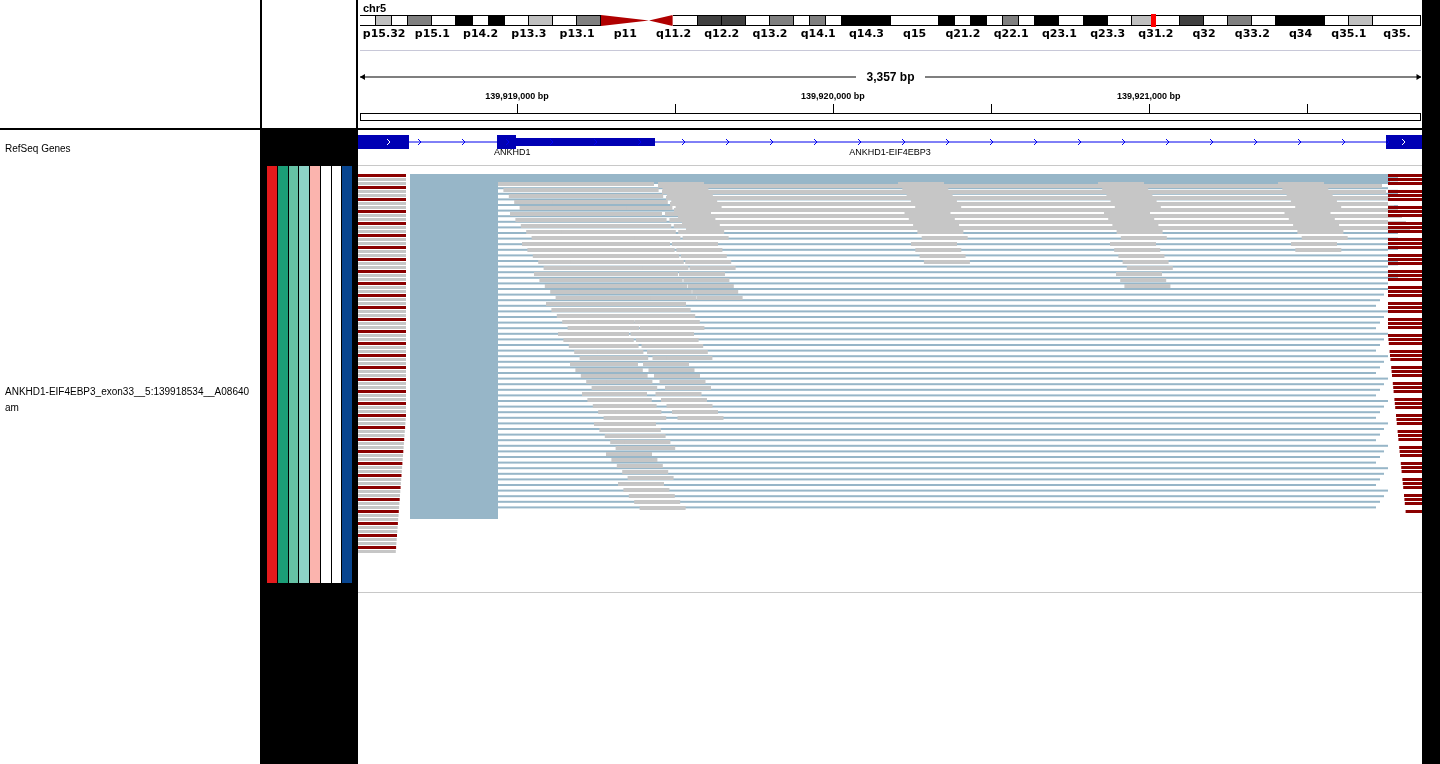 The width and height of the screenshot is (1440, 764). Describe the element at coordinates (1156, 33) in the screenshot. I see `cytoband-label: q31.2` at that location.